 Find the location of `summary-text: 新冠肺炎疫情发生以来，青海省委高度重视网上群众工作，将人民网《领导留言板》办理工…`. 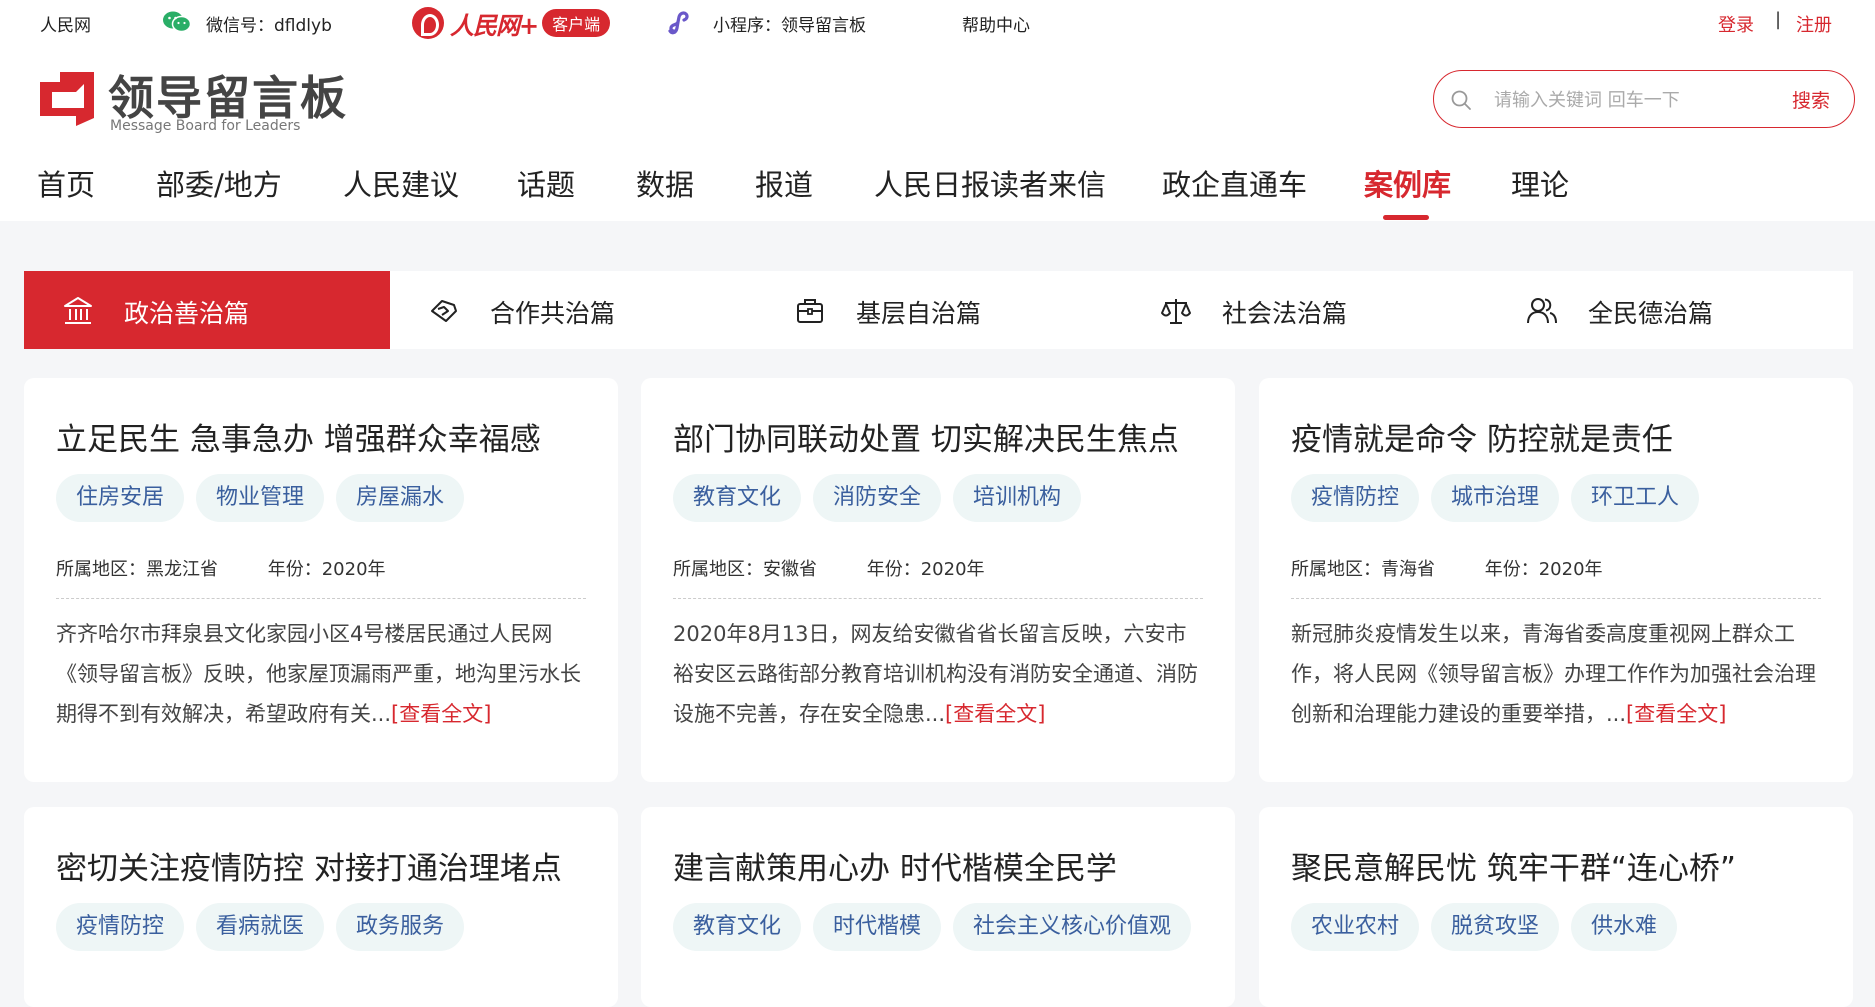

summary-text: 新冠肺炎疫情发生以来，青海省委高度重视网上群众工作，将人民网《领导留言板》办理工… is located at coordinates (1553, 674).